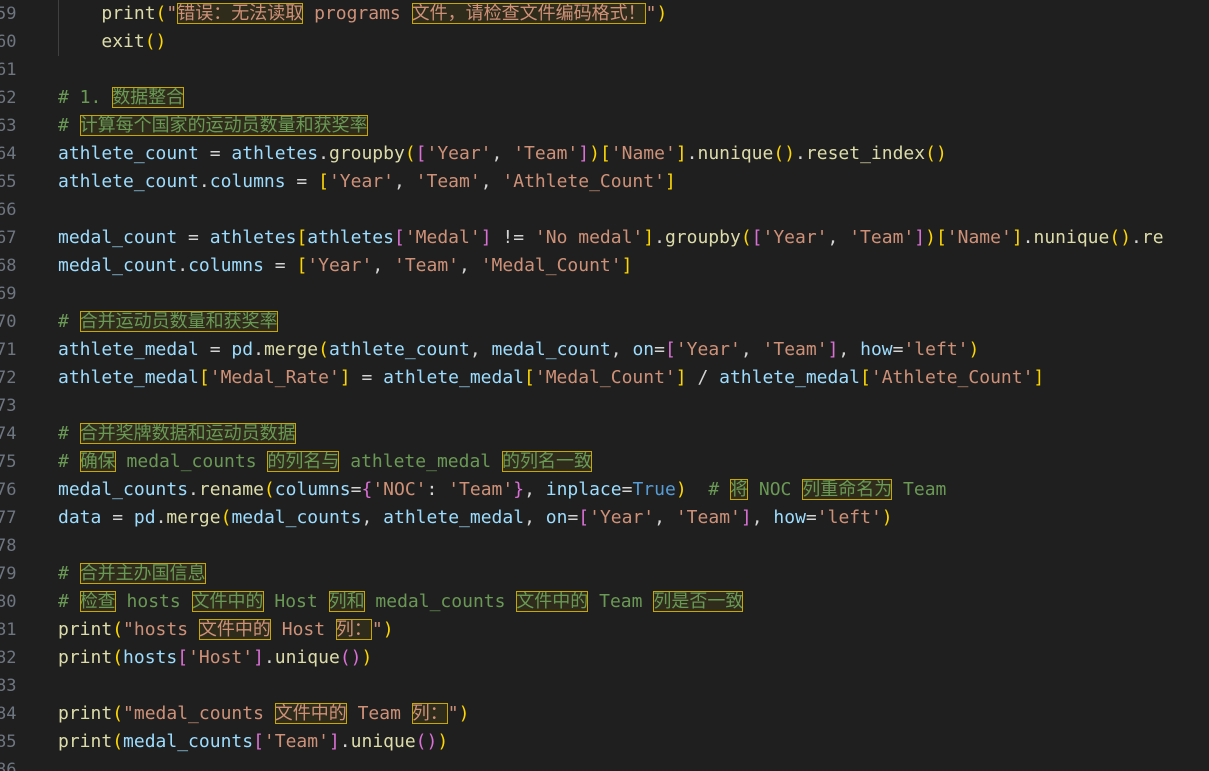 The image size is (1209, 771). What do you see at coordinates (8, 546) in the screenshot?
I see `line-number: 78` at bounding box center [8, 546].